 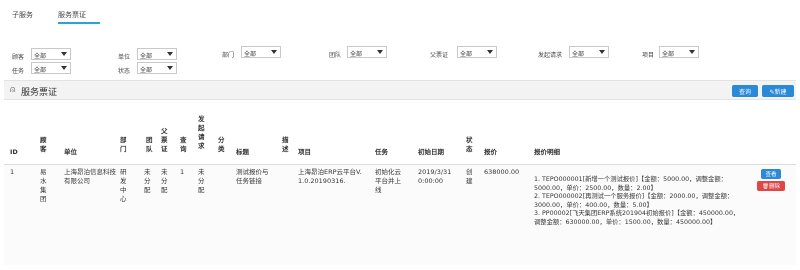 I want to click on col-header-dept: 部门, so click(x=123, y=144).